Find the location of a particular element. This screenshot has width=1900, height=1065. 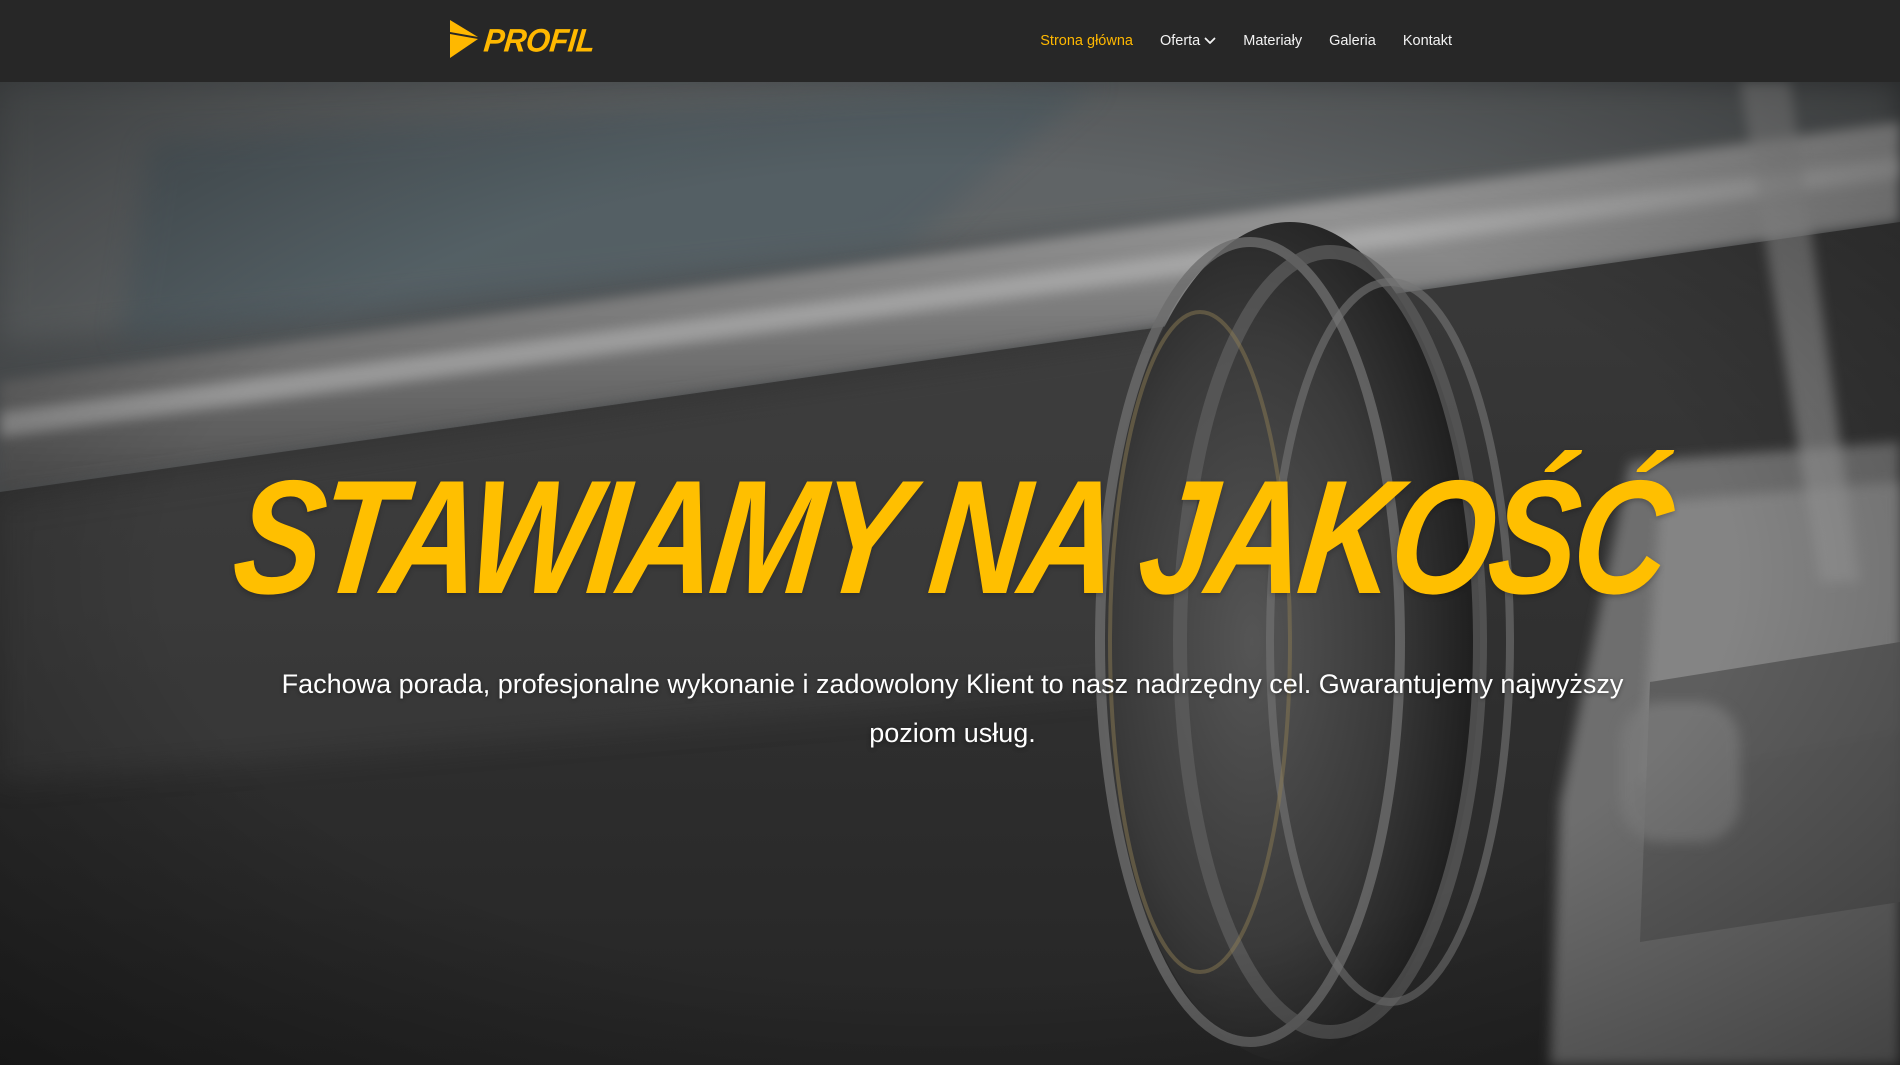

site-logo: PROFIL is located at coordinates (523, 40).